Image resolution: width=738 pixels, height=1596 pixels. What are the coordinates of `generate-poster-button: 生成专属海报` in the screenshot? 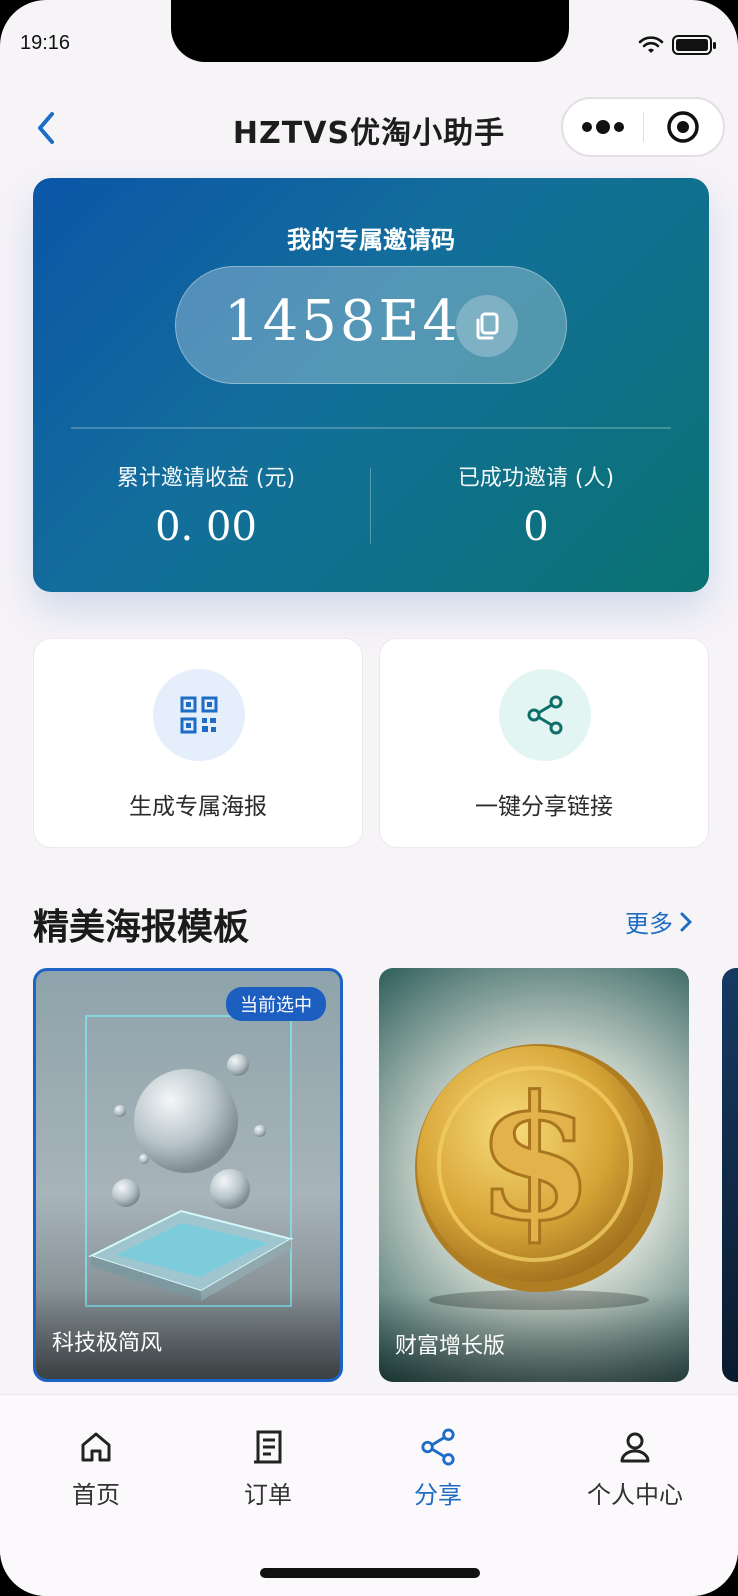 It's located at (198, 743).